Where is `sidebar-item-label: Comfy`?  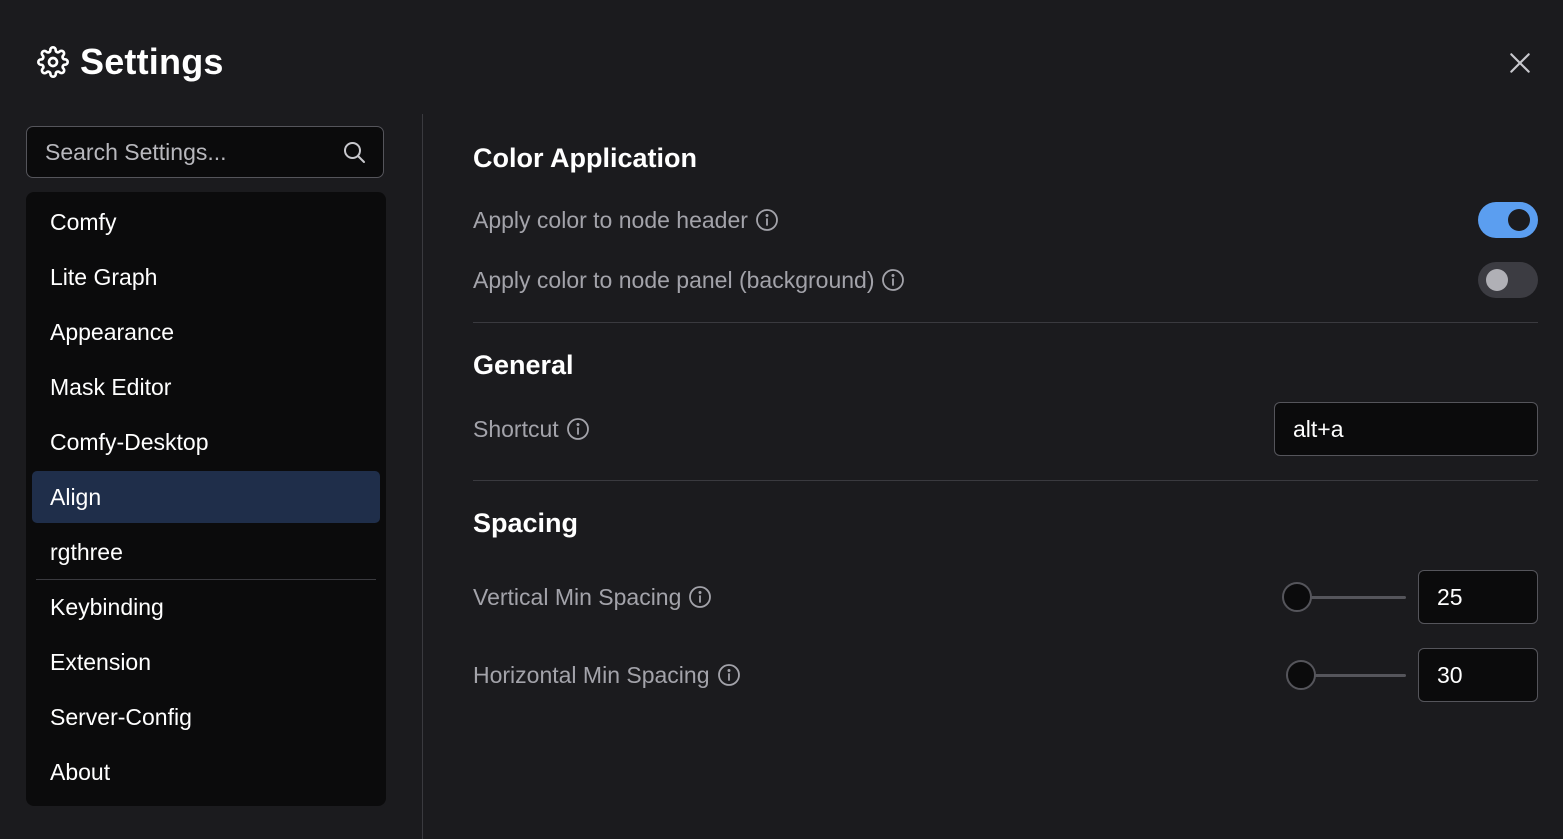 sidebar-item-label: Comfy is located at coordinates (83, 221).